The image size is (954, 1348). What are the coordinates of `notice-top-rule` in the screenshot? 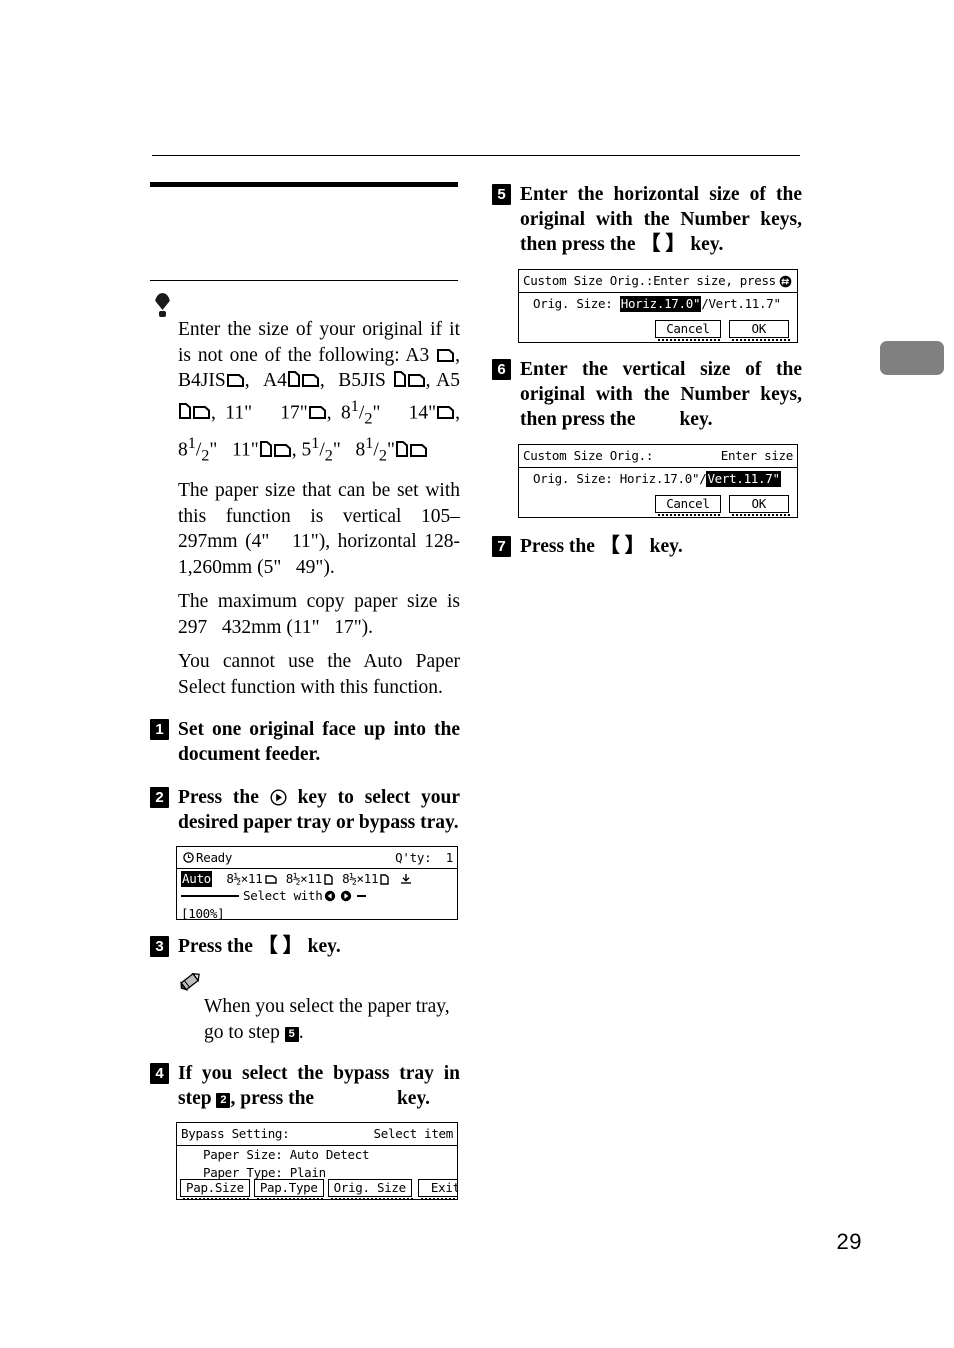 It's located at (304, 280).